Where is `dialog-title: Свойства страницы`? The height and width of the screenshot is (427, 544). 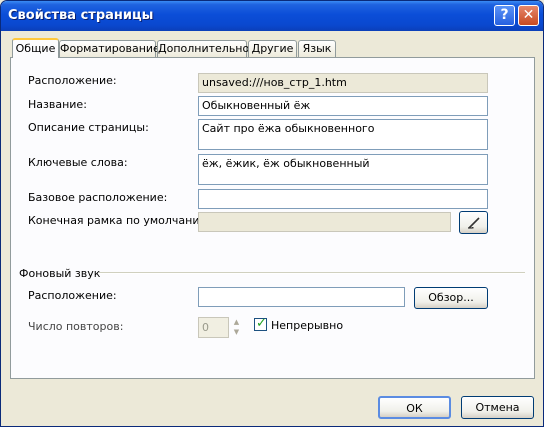
dialog-title: Свойства страницы is located at coordinates (81, 15).